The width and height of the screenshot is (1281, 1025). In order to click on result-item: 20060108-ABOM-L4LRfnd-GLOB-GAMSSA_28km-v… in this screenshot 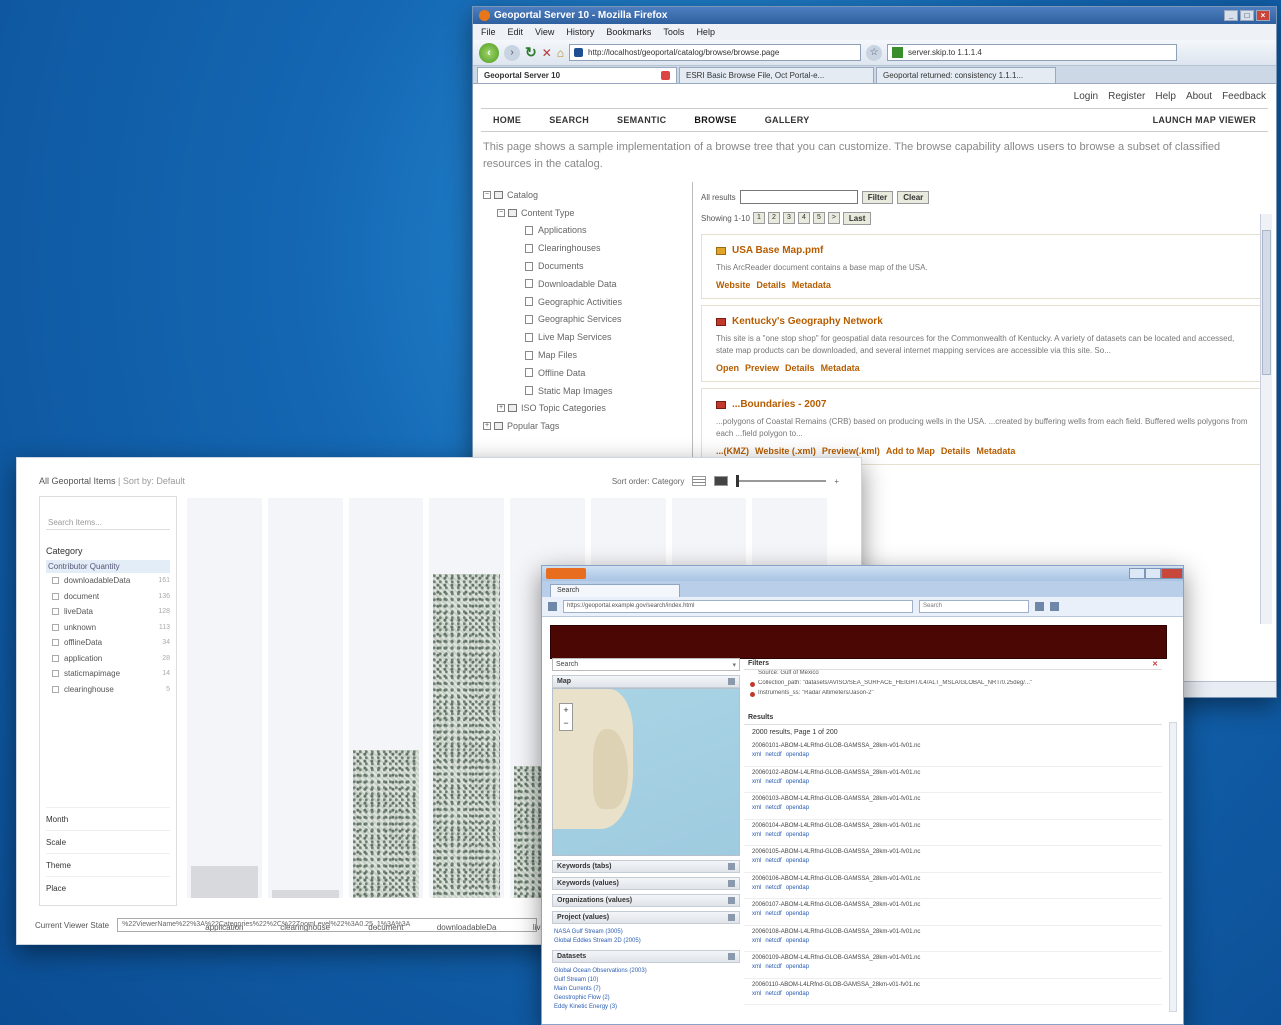, I will do `click(953, 939)`.